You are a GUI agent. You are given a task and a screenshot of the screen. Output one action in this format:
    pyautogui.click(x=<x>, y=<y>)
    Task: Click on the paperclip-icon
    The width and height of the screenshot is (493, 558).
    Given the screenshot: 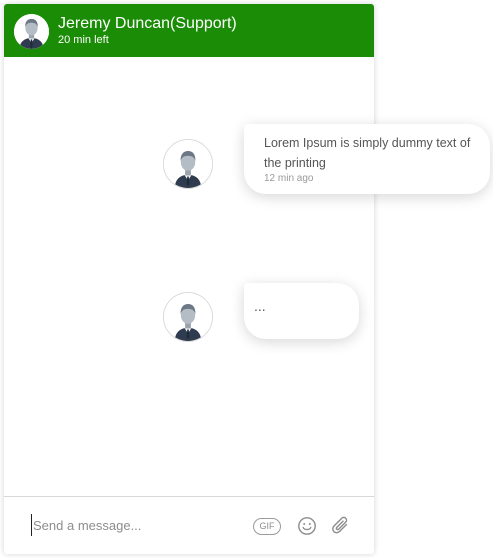 What is the action you would take?
    pyautogui.click(x=340, y=525)
    